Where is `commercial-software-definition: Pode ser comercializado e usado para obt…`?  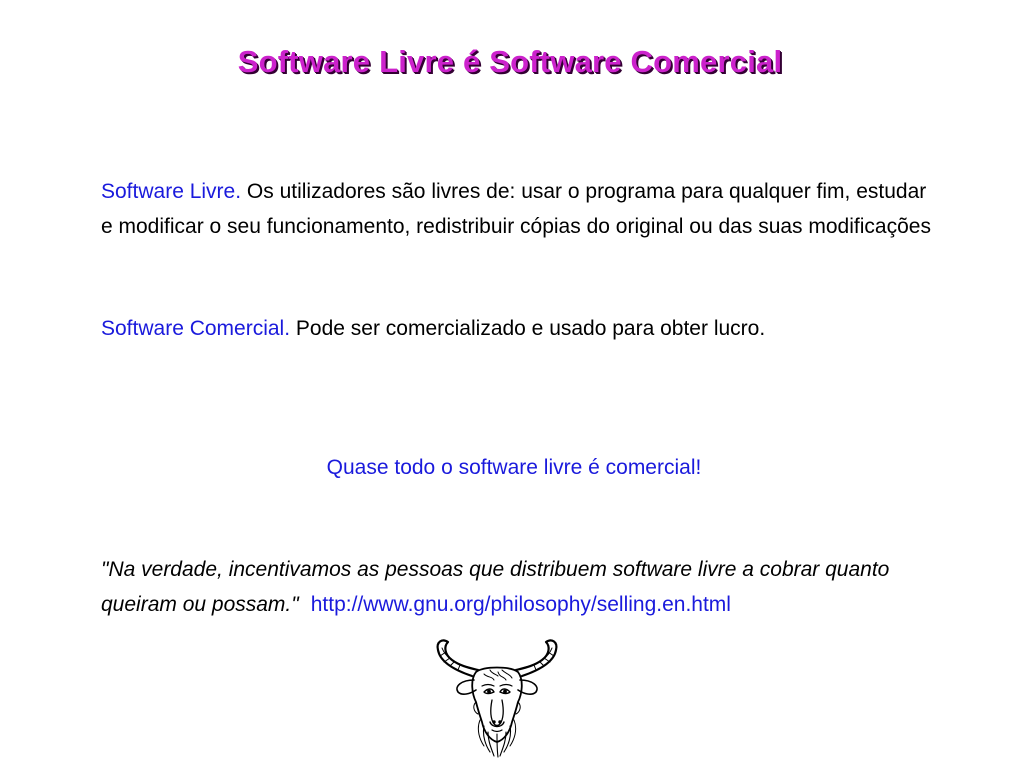
commercial-software-definition: Pode ser comercializado e usado para obt… is located at coordinates (530, 328).